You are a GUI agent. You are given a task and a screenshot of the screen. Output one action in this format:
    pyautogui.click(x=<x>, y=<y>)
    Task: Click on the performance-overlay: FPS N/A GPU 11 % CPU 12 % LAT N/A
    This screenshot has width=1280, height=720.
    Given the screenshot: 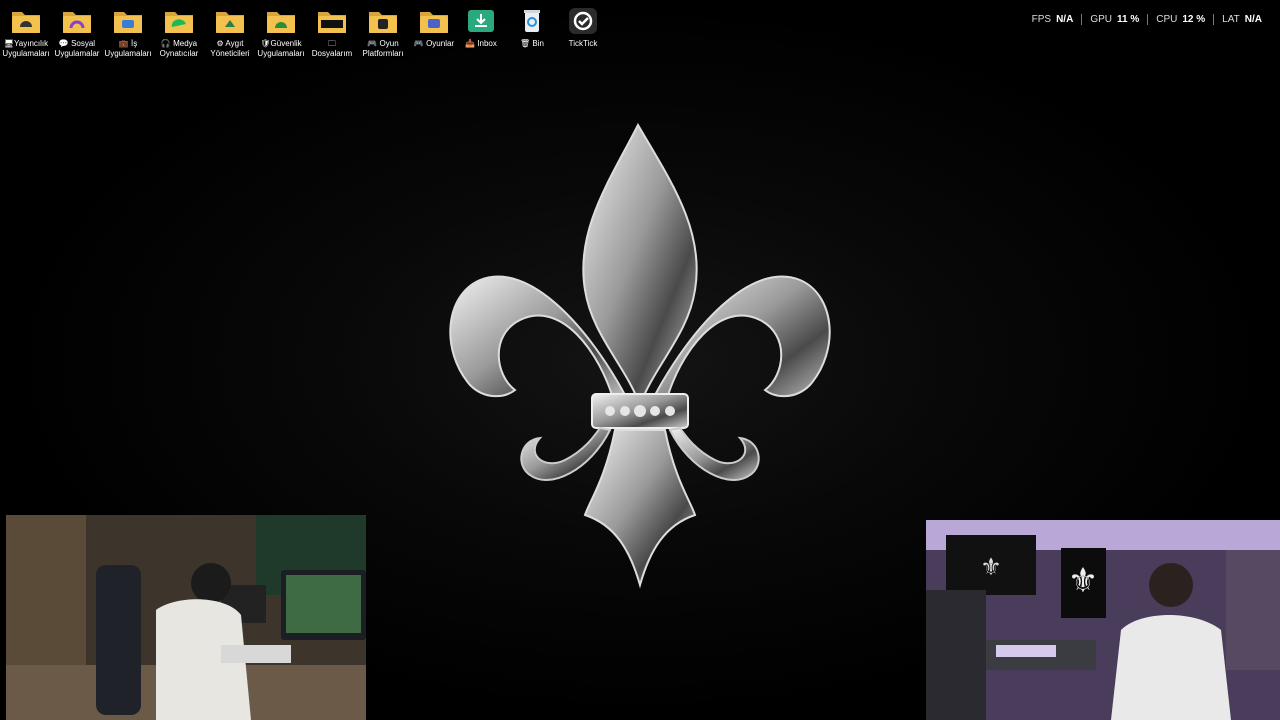 What is the action you would take?
    pyautogui.click(x=1147, y=19)
    